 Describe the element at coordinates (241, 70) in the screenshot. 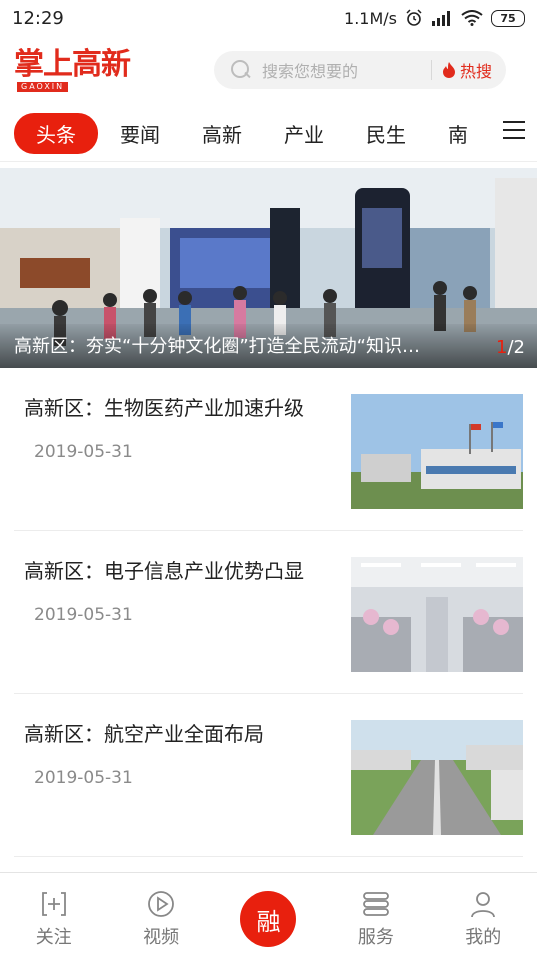

I see `search-icon` at that location.